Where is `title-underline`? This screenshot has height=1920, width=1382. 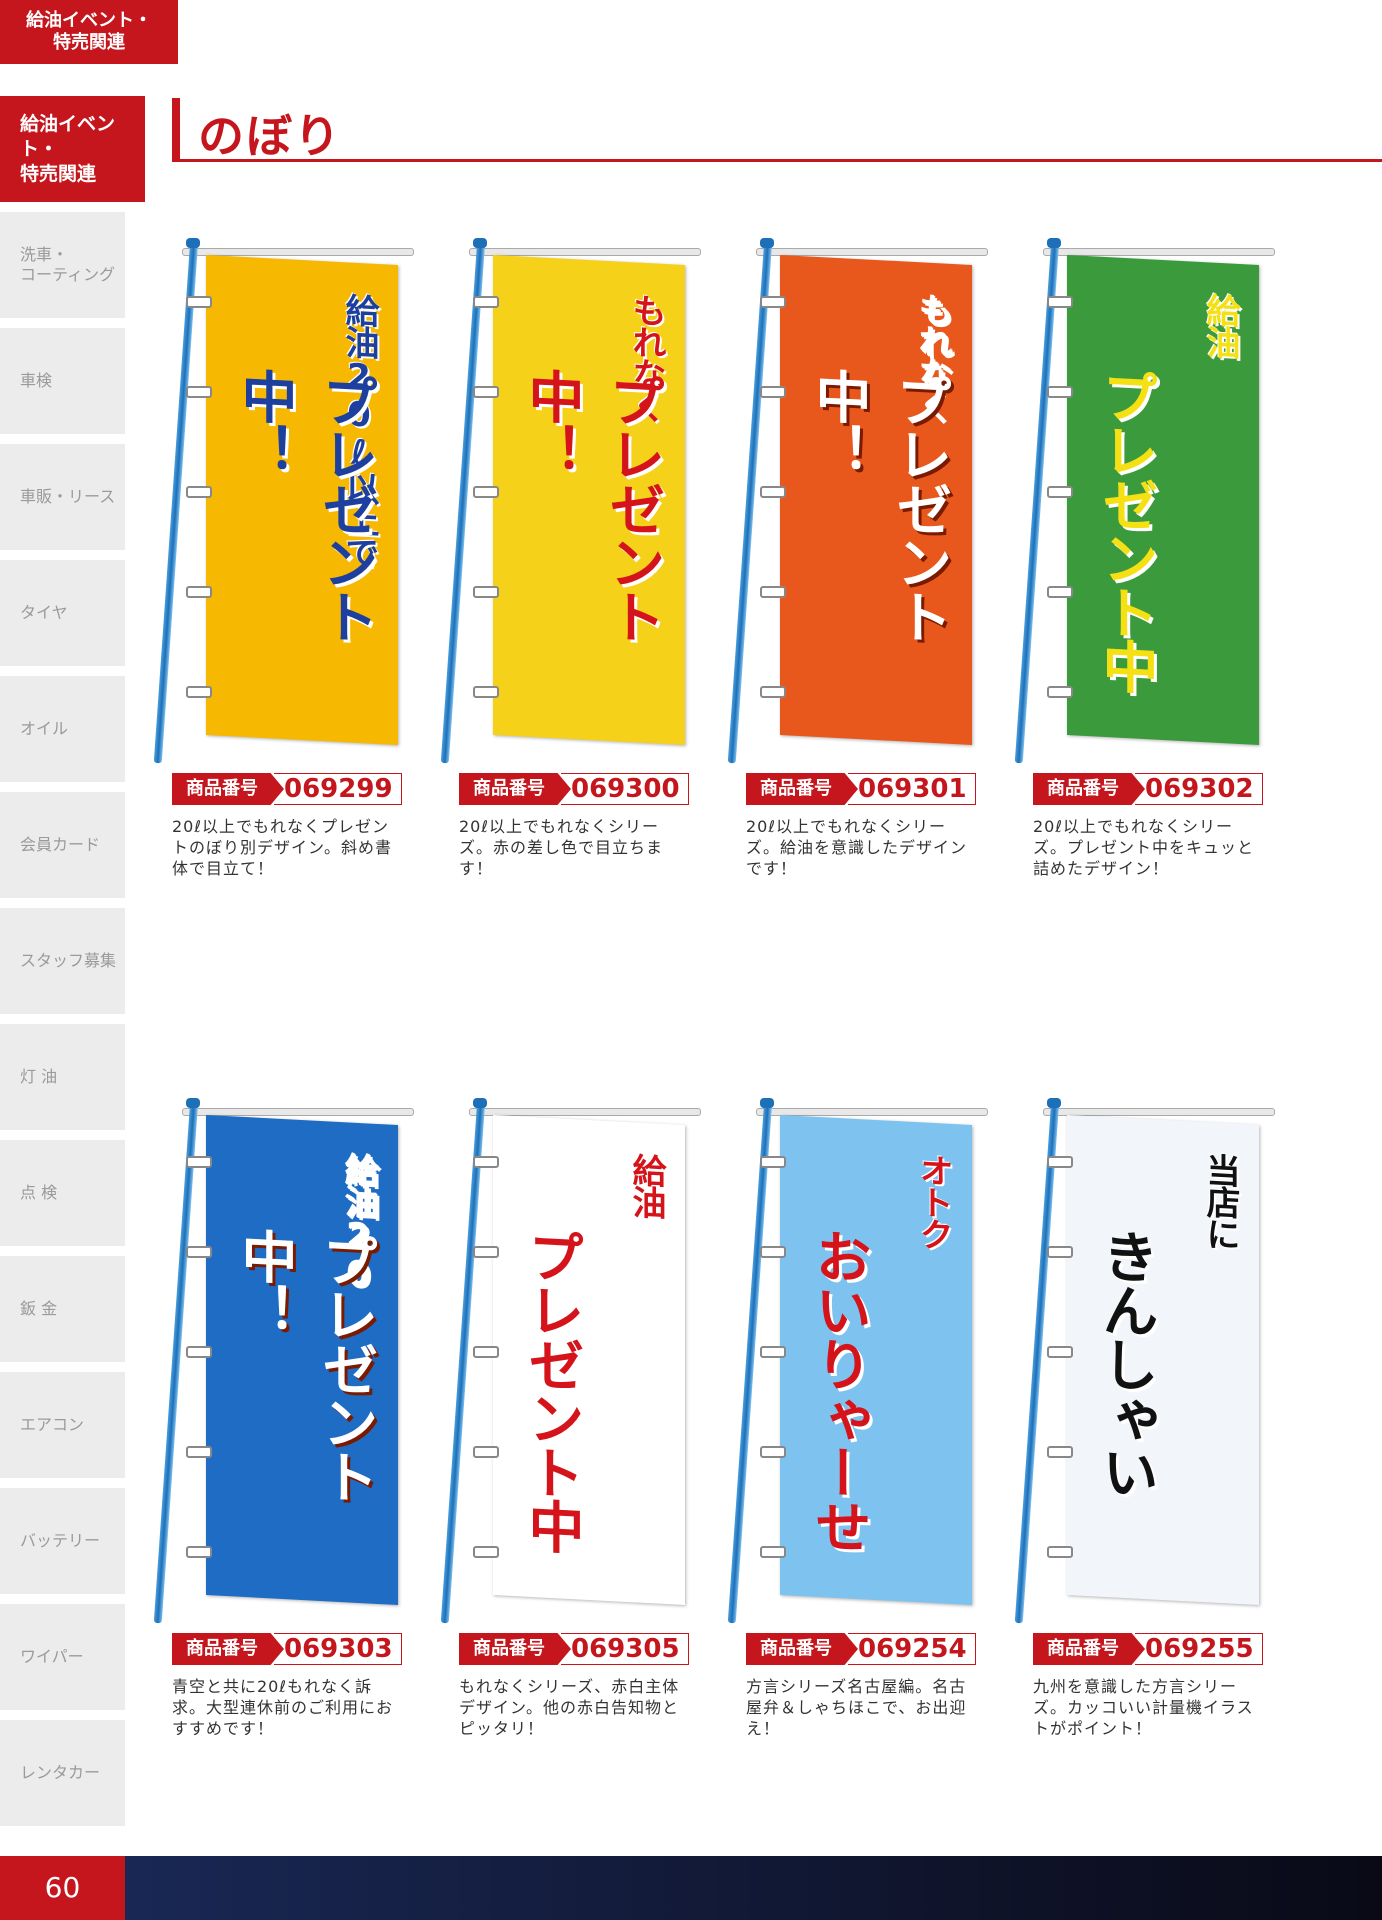 title-underline is located at coordinates (777, 160).